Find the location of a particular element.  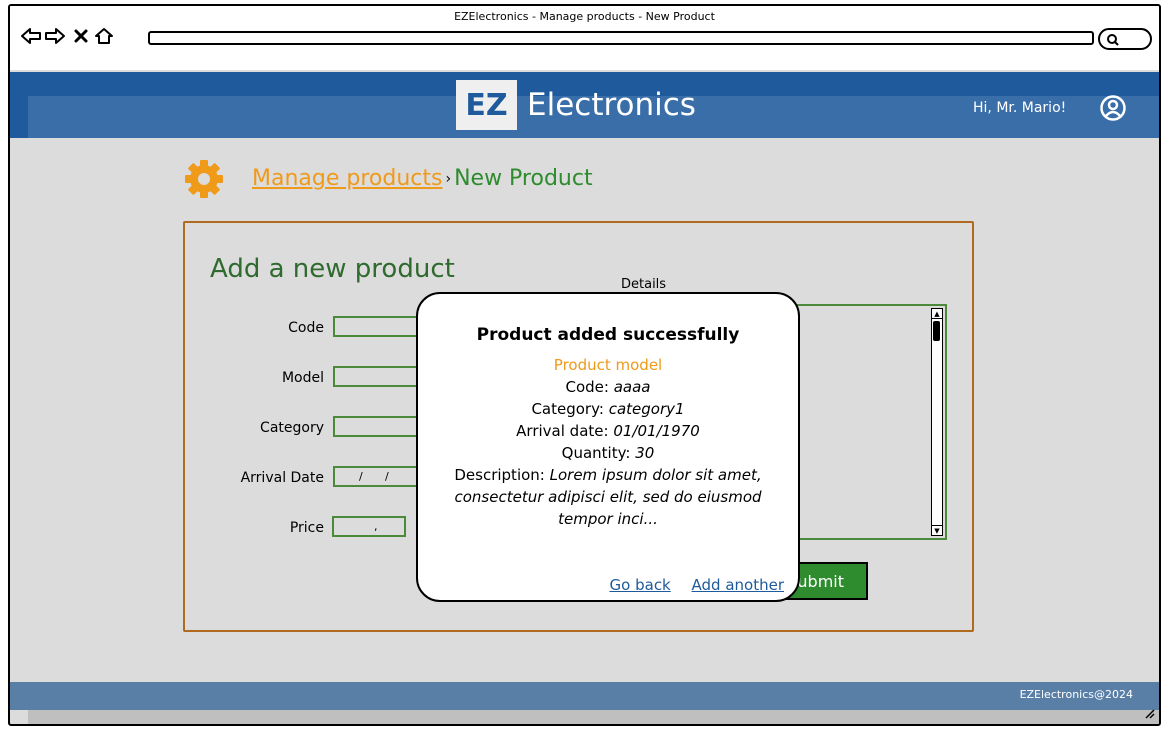

close-icon is located at coordinates (81, 36).